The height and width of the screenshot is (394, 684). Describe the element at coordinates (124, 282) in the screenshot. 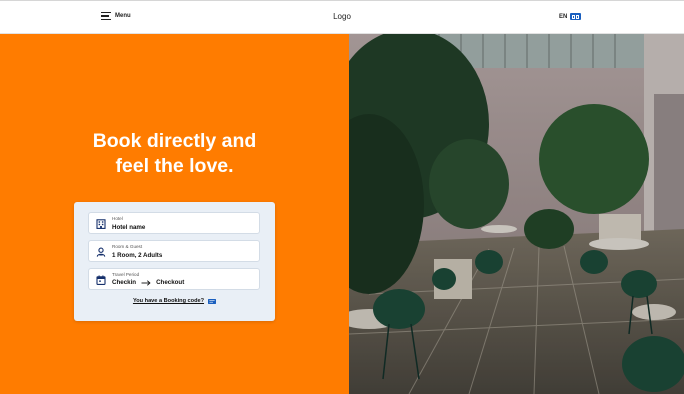

I see `checkin-value: Checkin` at that location.